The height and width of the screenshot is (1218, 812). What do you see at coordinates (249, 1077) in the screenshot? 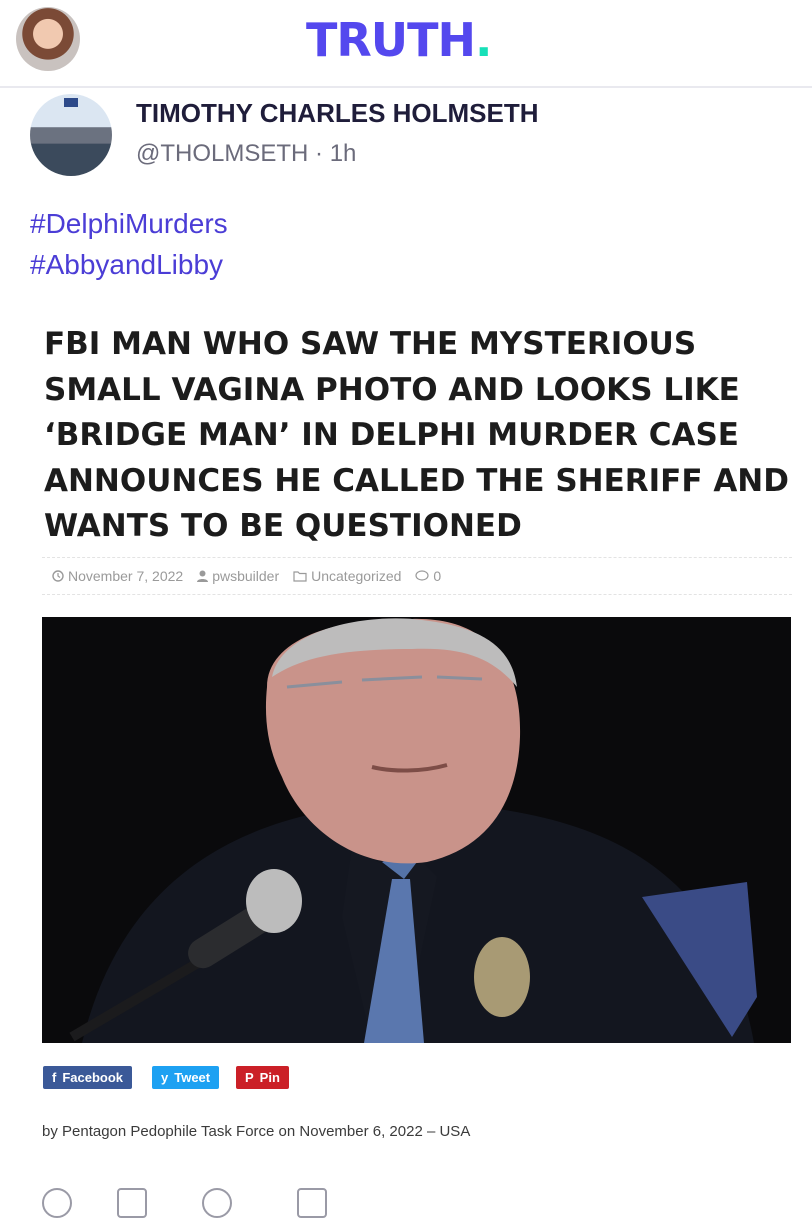
I see `pinterest-icon: P` at bounding box center [249, 1077].